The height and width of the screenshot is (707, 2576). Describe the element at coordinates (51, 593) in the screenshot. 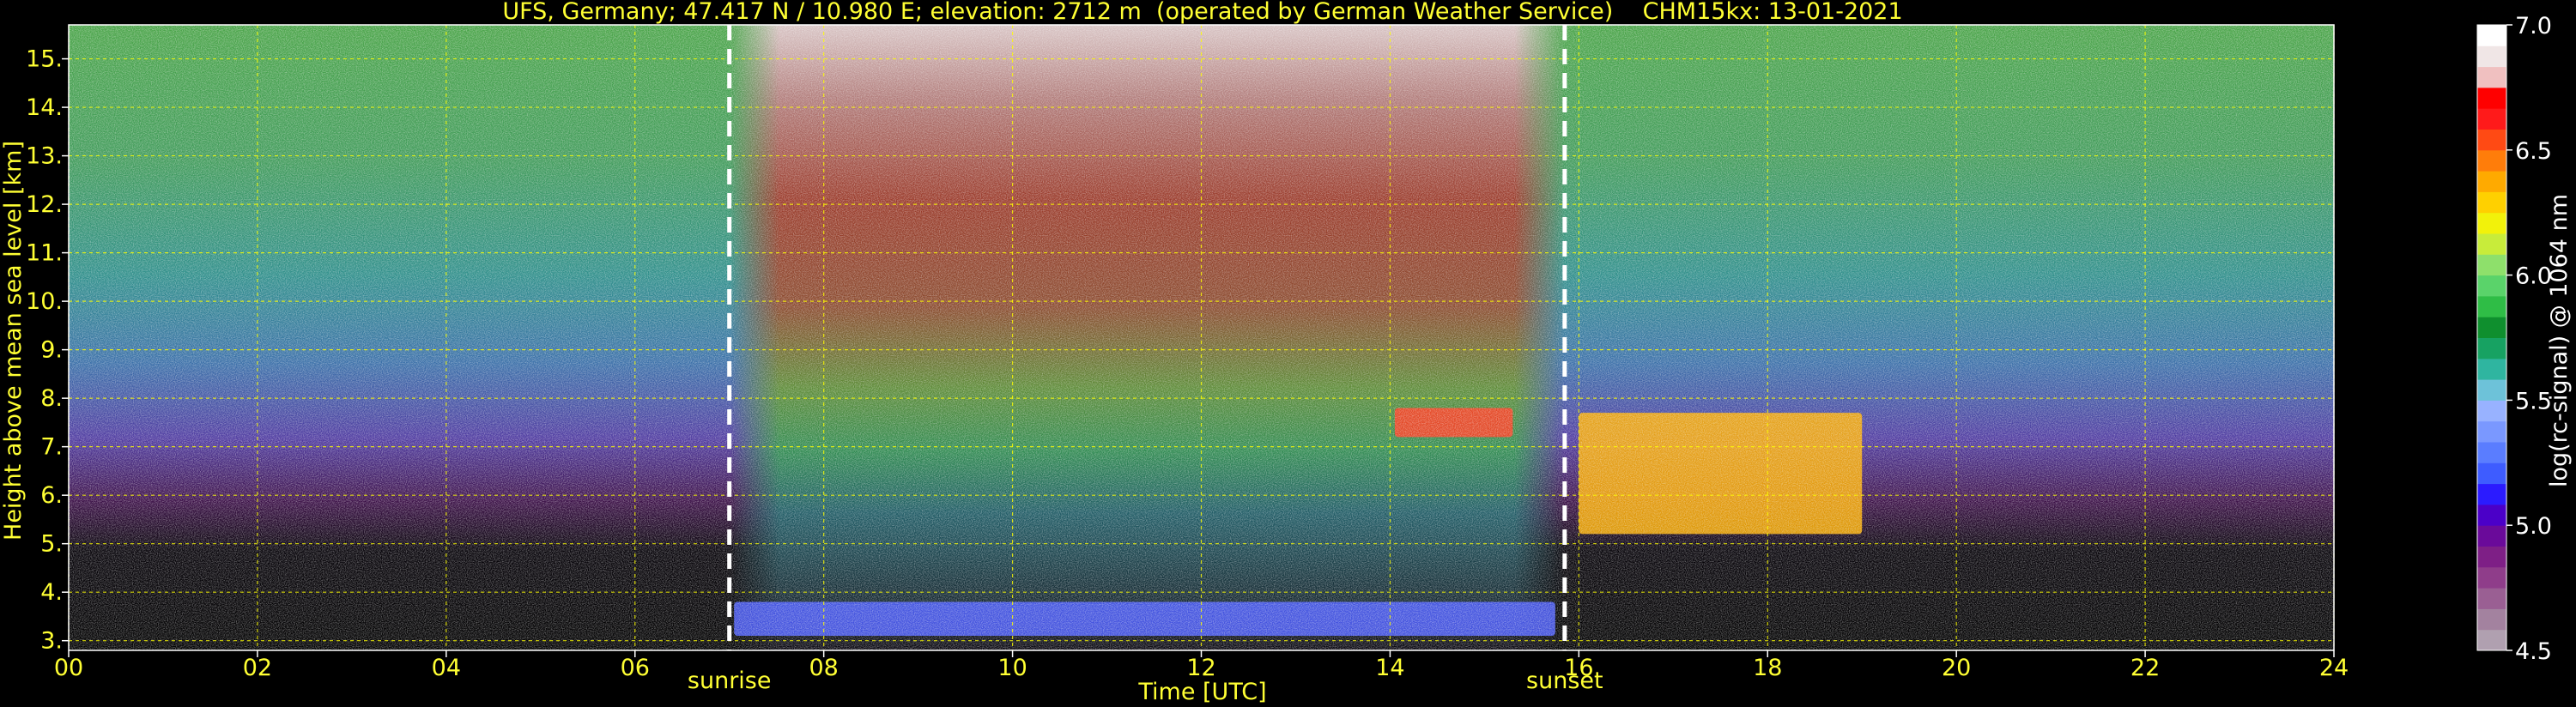

I see `y-tick-label: 4.` at that location.